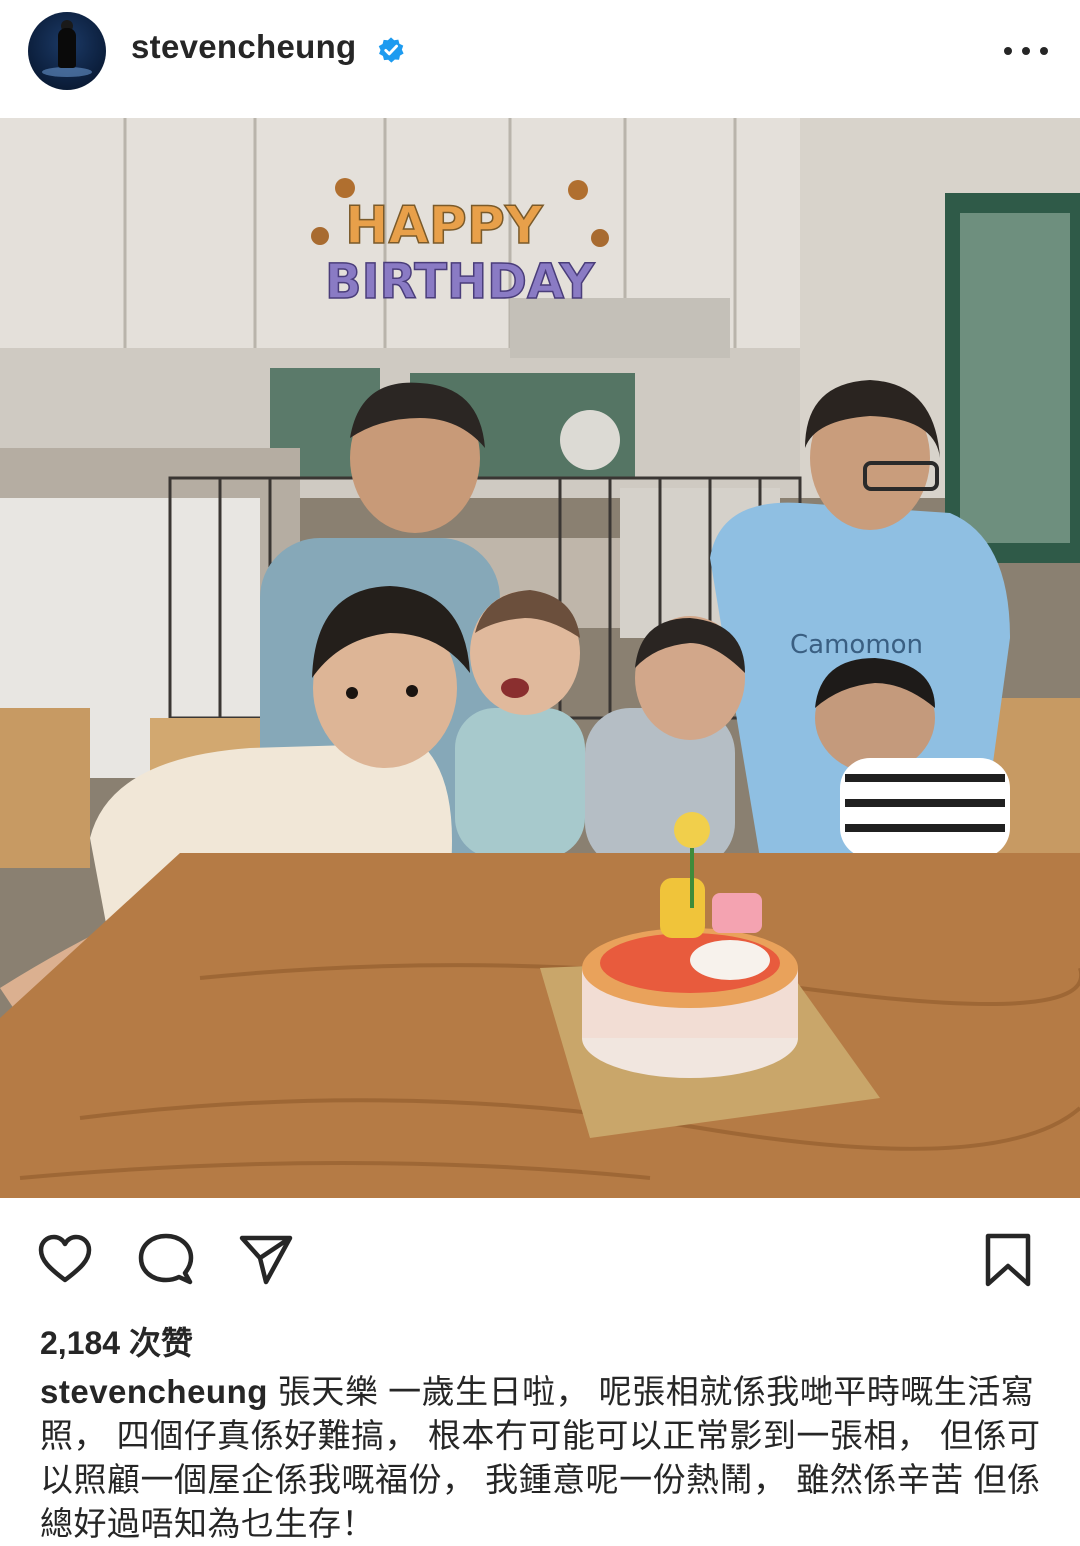 The height and width of the screenshot is (1546, 1080). What do you see at coordinates (116, 1341) in the screenshot?
I see `likes-count: 2,184 次赞` at bounding box center [116, 1341].